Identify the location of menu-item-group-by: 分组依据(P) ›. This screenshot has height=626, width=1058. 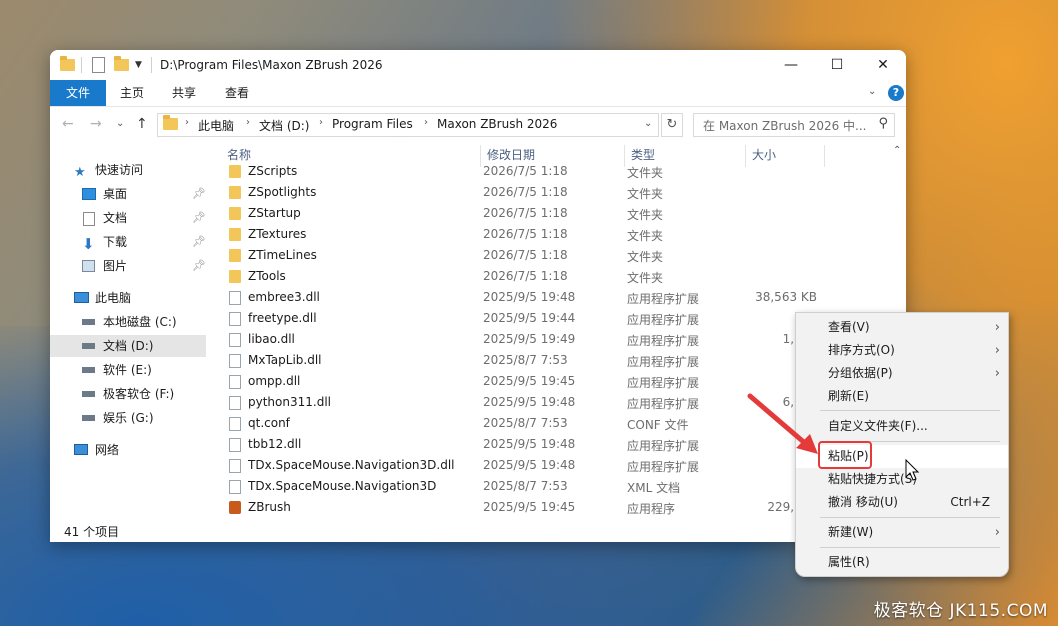
(902, 373).